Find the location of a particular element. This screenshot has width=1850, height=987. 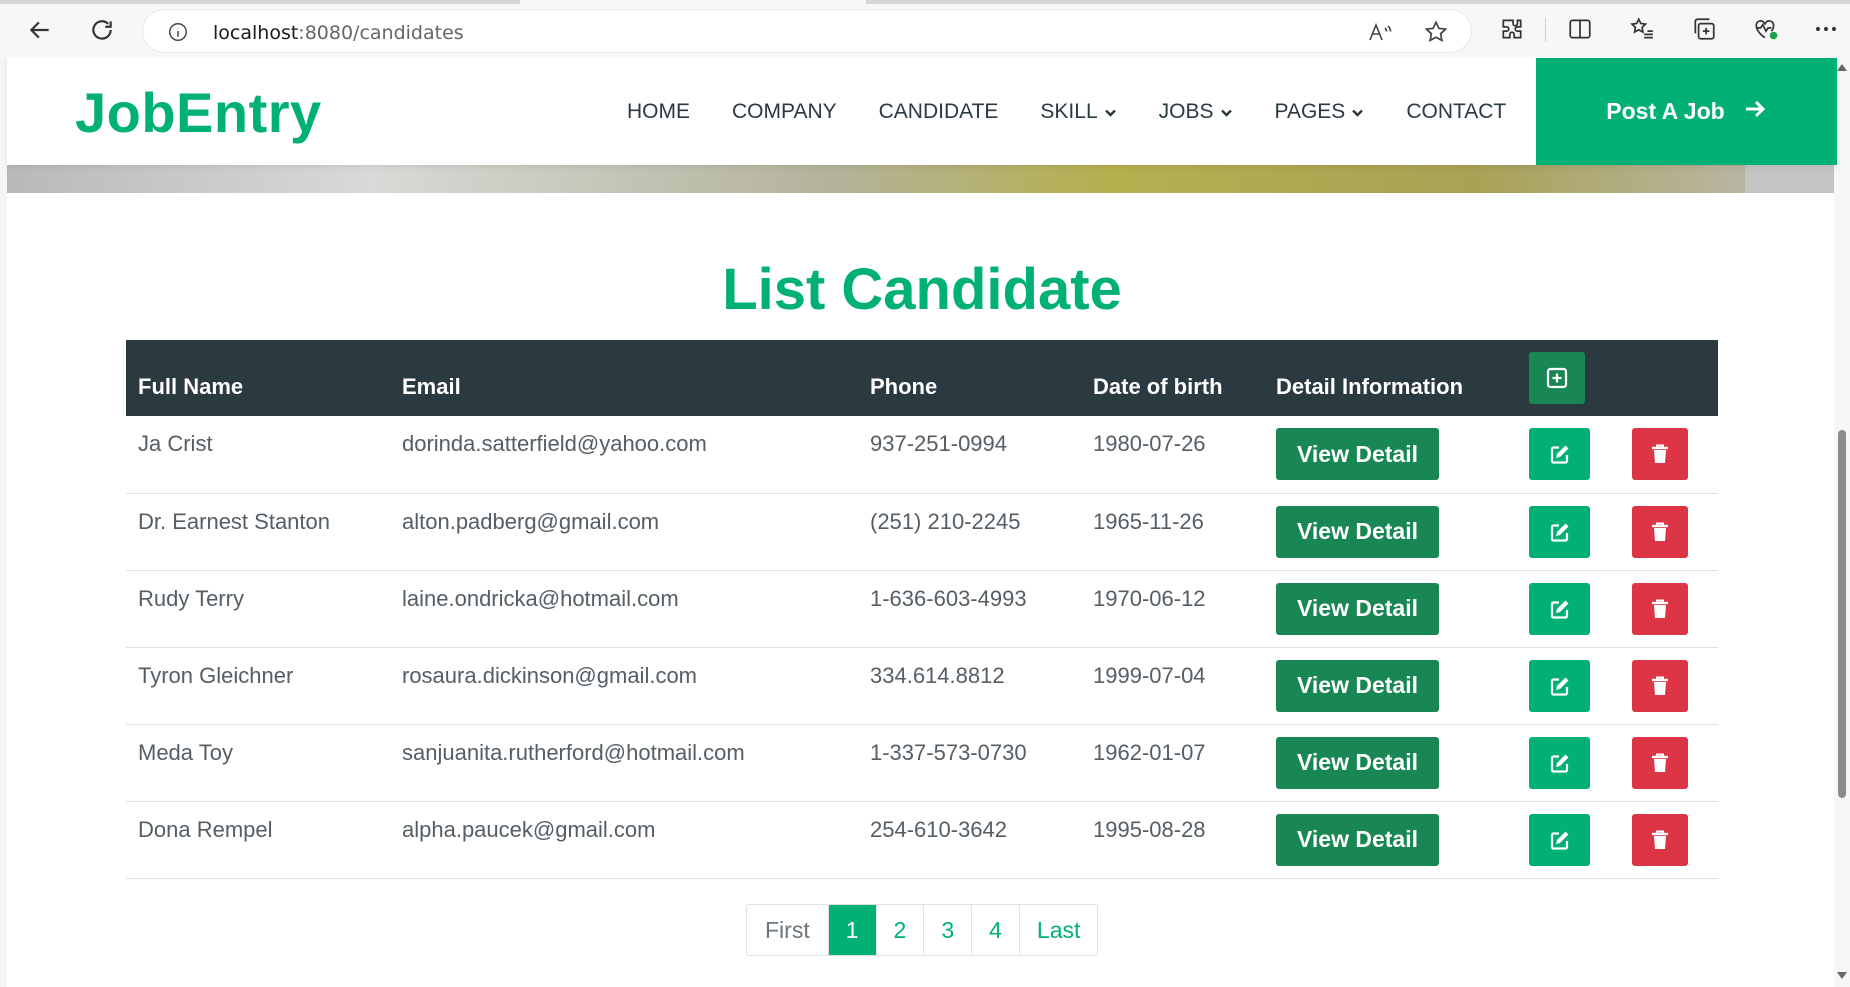

col-phone: Phone is located at coordinates (904, 386).